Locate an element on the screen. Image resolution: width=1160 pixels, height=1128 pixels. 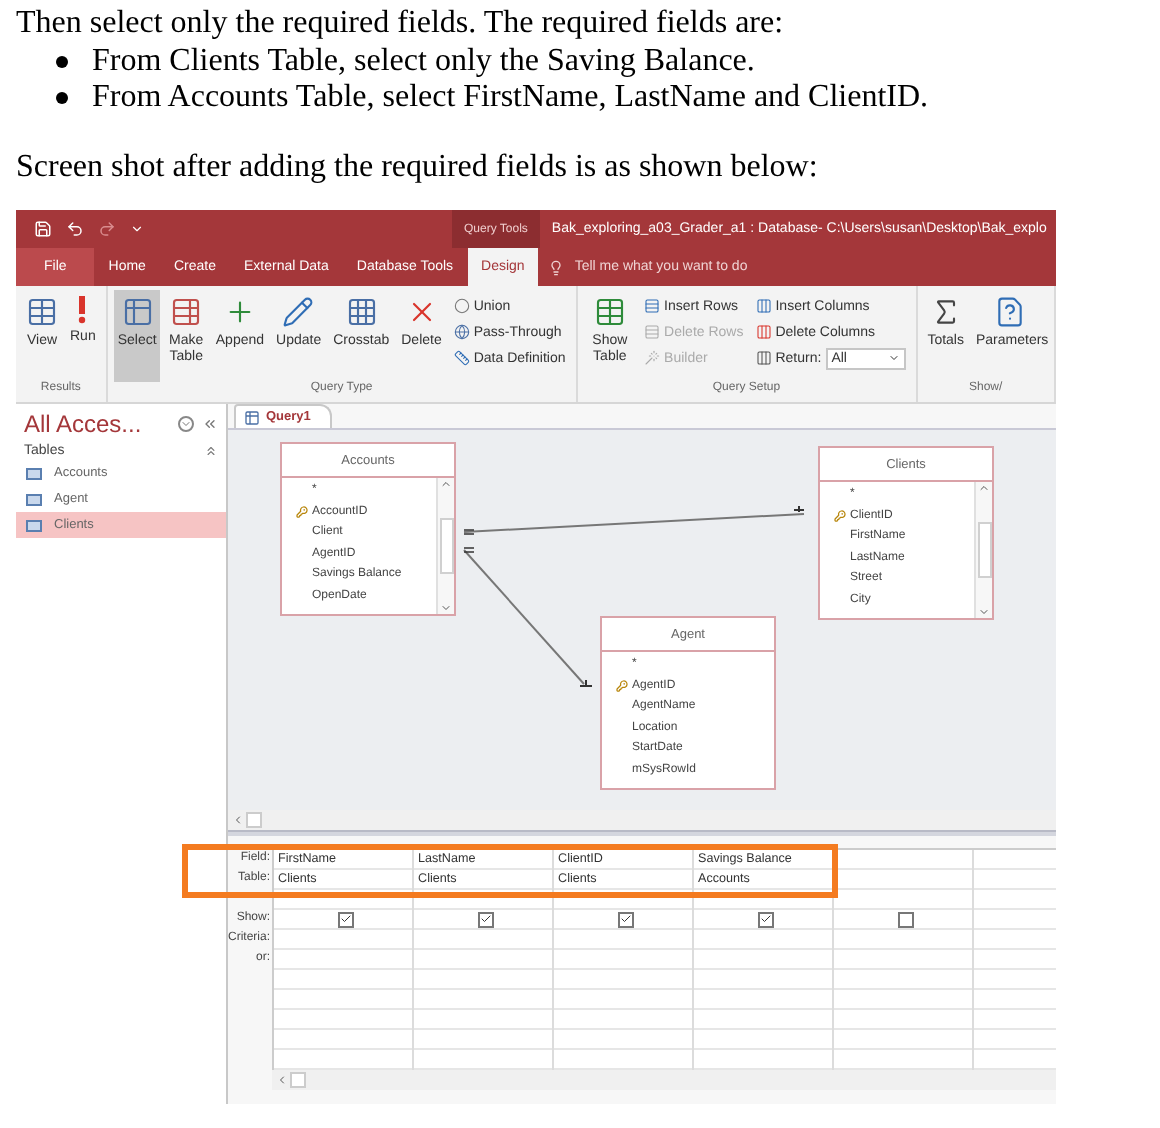
bullet-text: From Clients Table, select only the Saving Balance. is located at coordinates (423, 61).